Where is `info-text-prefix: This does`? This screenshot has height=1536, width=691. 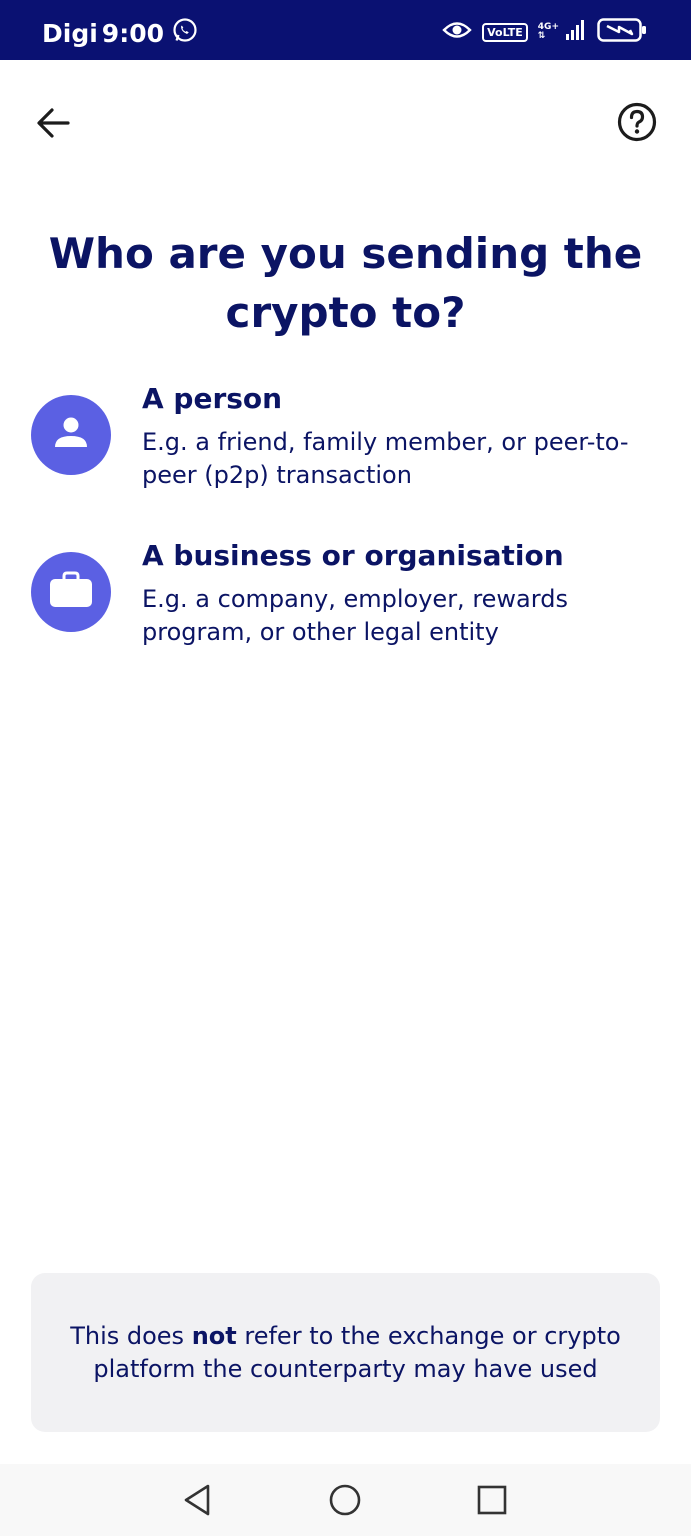
info-text-prefix: This does is located at coordinates (131, 1335).